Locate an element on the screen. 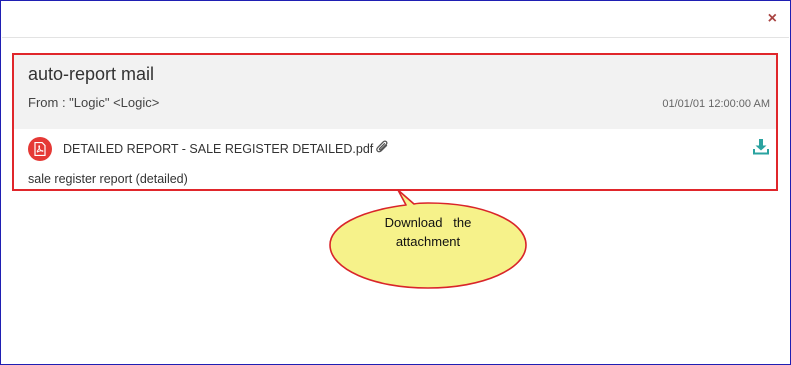 This screenshot has height=365, width=791. callout-text: Download the attachment is located at coordinates (428, 232).